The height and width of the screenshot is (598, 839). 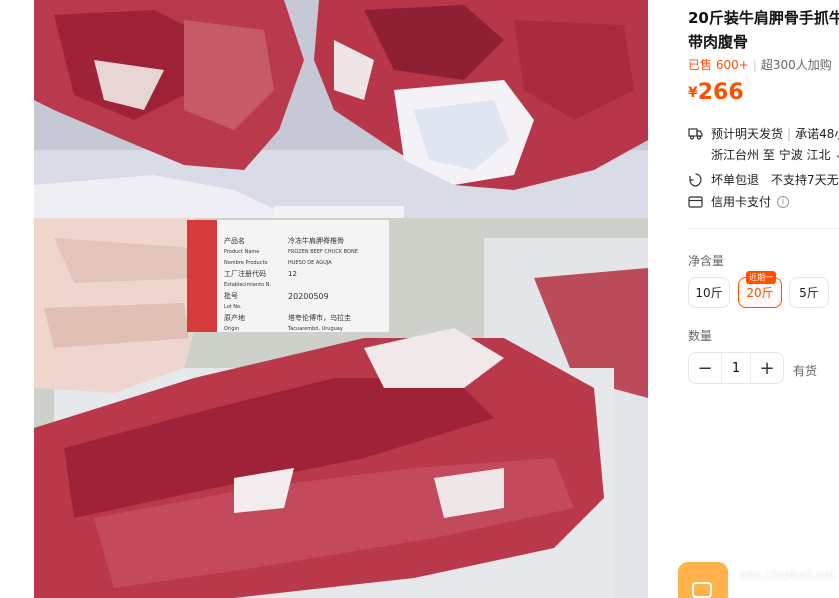 I want to click on decrement-button: −, so click(x=705, y=368).